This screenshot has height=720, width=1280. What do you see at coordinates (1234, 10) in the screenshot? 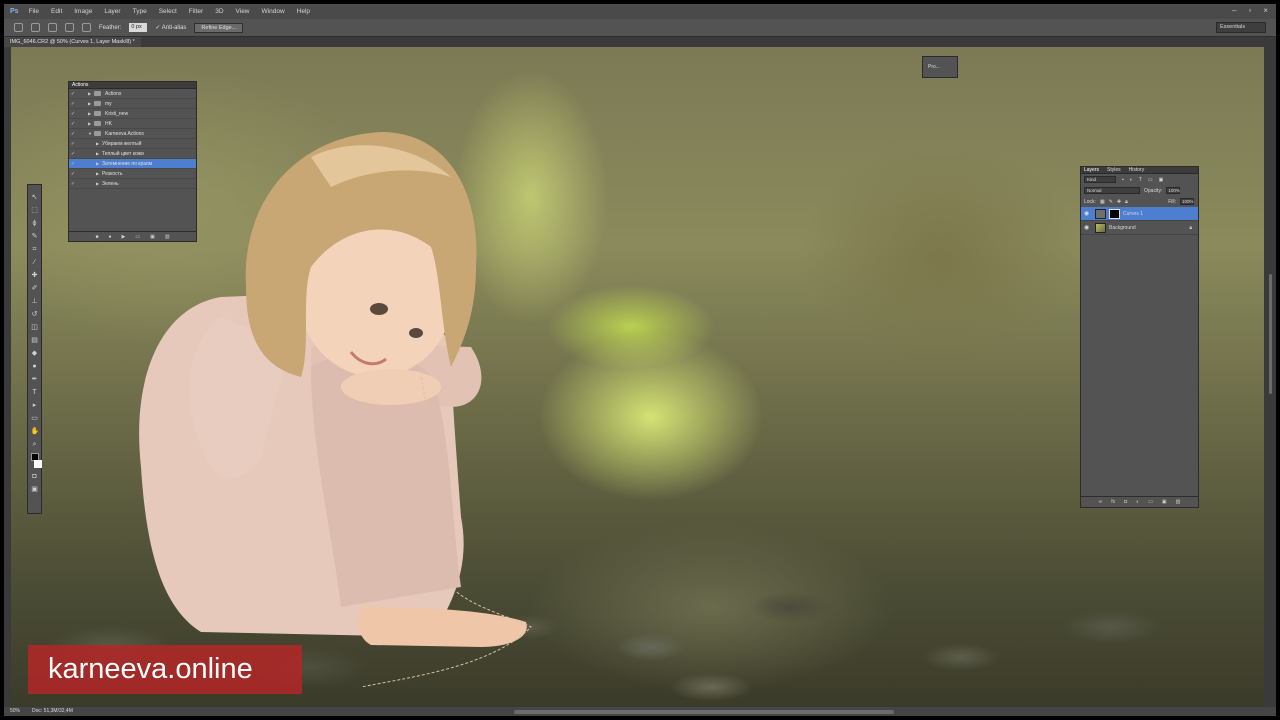
I see `minimize-icon: –` at bounding box center [1234, 10].